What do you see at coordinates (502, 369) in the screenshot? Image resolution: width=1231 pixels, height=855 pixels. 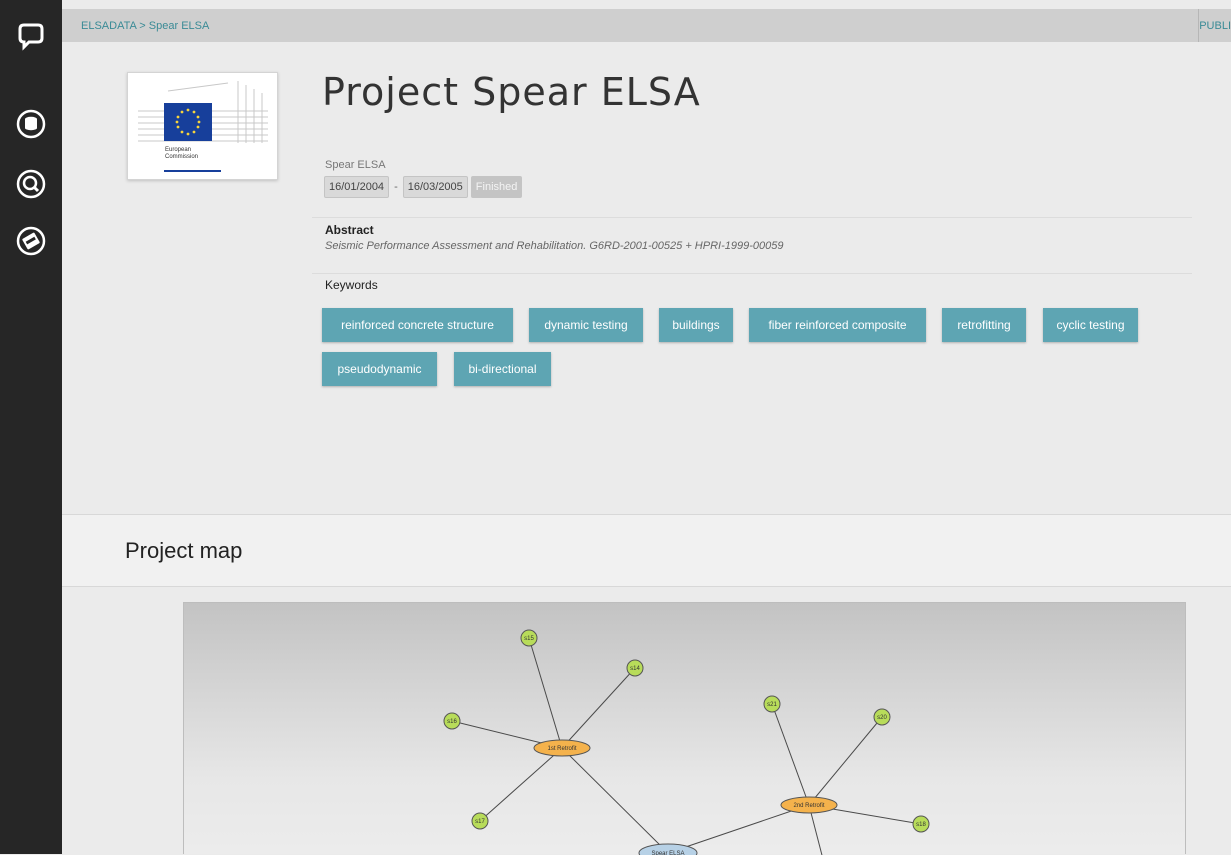 I see `keyword-tag: bi-directional` at bounding box center [502, 369].